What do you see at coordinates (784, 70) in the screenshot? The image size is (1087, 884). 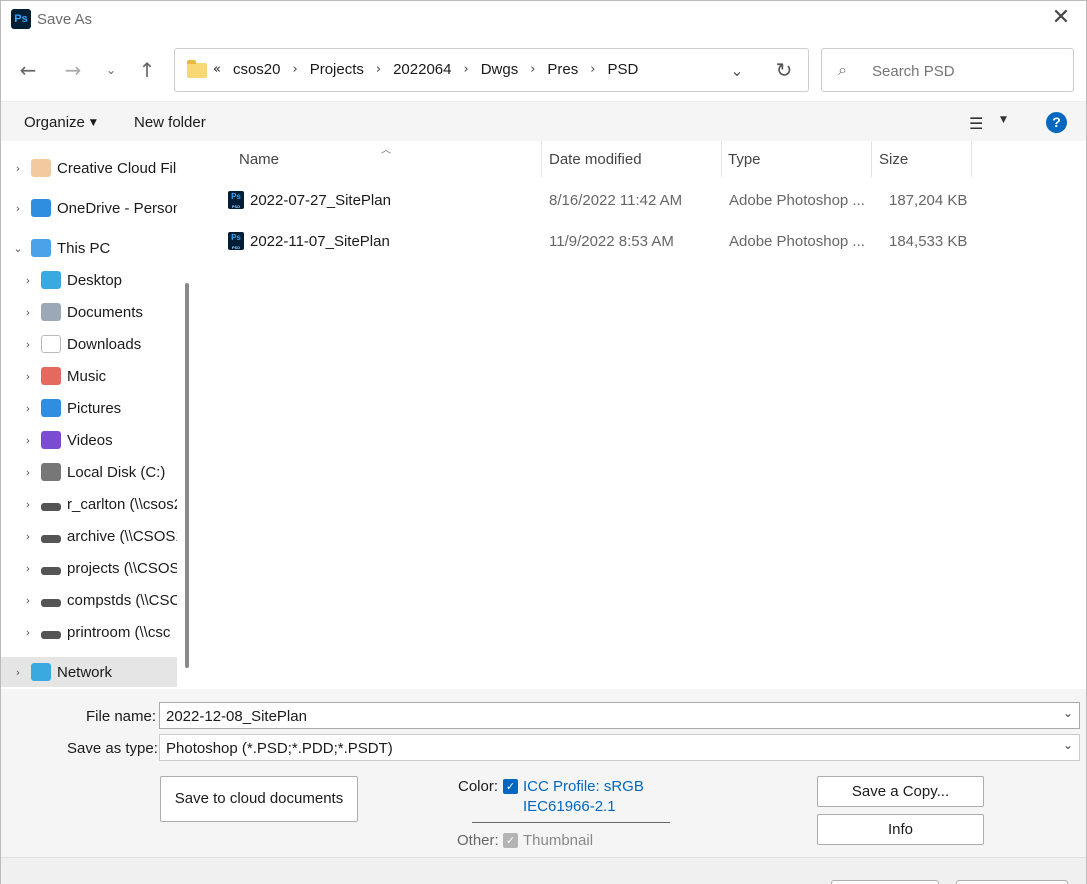 I see `refresh-icon: ↻` at bounding box center [784, 70].